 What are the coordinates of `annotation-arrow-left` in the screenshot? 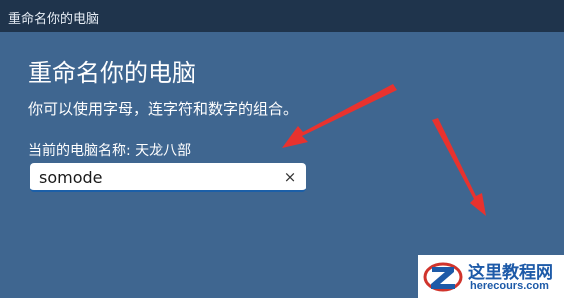 It's located at (339, 116).